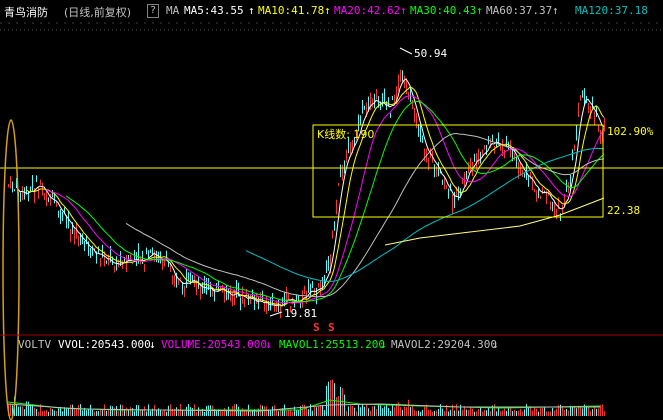 The image size is (663, 420). What do you see at coordinates (153, 11) in the screenshot?
I see `help-icon: ?` at bounding box center [153, 11].